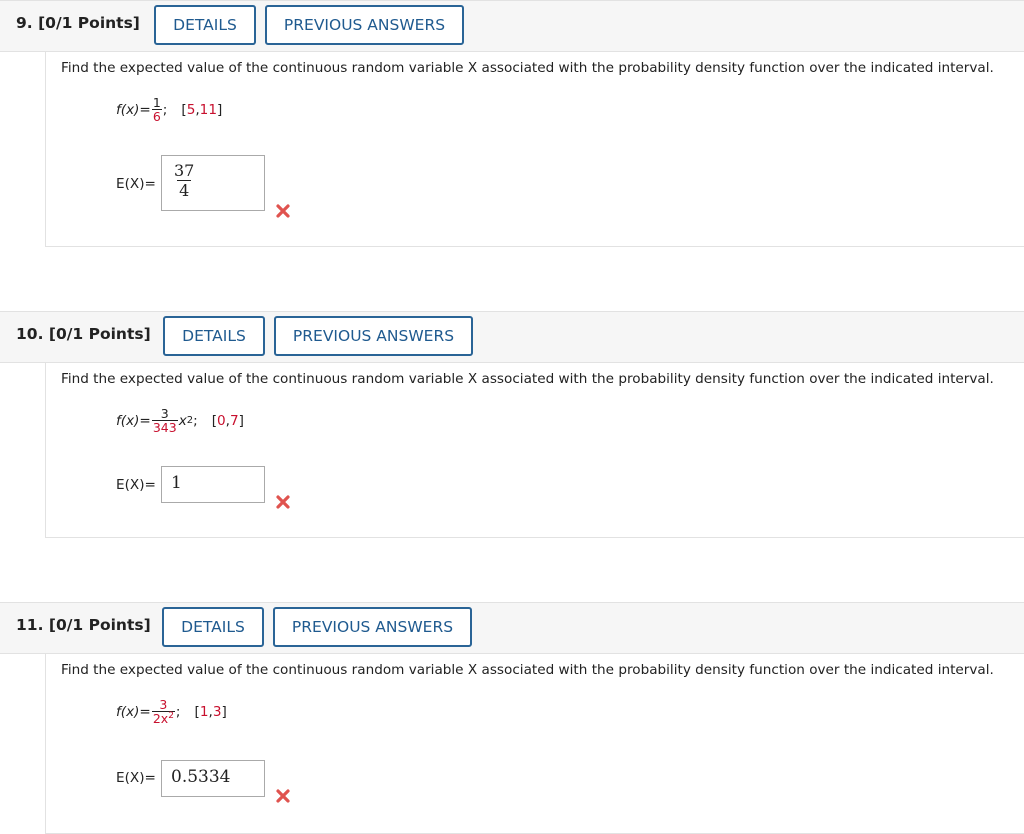 Image resolution: width=1024 pixels, height=834 pixels. Describe the element at coordinates (213, 183) in the screenshot. I see `answer-input: 37 4` at that location.